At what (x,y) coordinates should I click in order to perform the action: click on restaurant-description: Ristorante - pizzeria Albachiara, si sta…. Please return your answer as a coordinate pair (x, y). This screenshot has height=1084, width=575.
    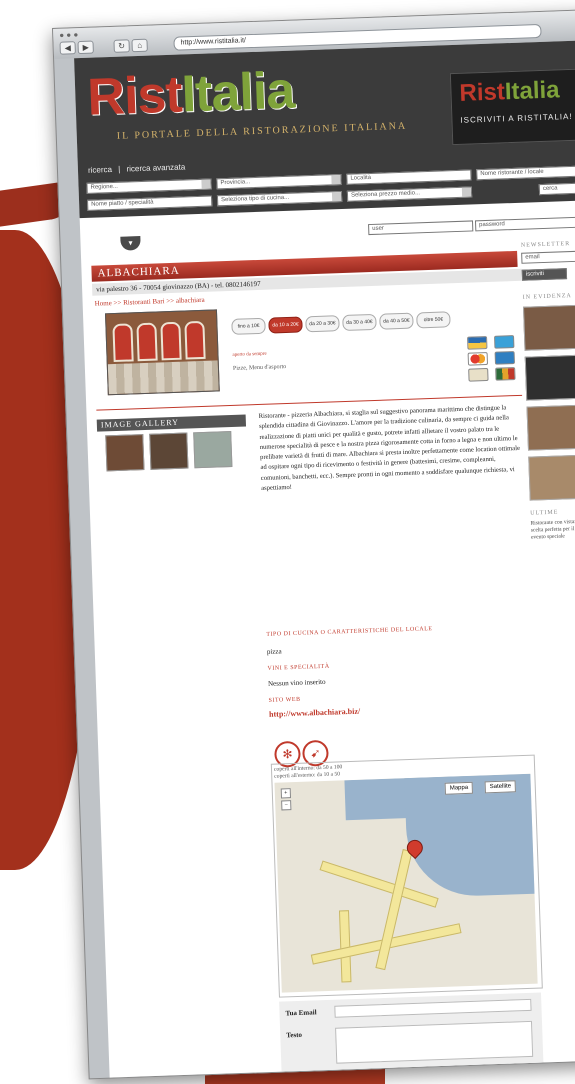
    Looking at the image, I should click on (389, 448).